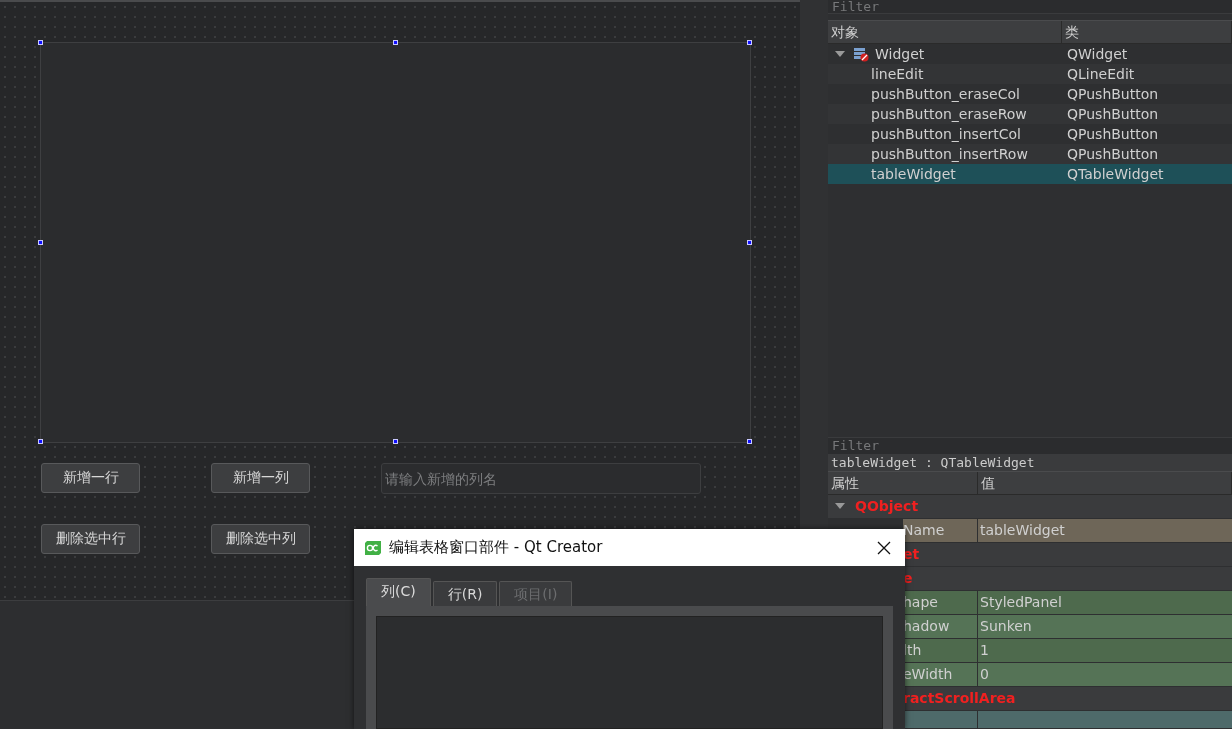  Describe the element at coordinates (1022, 529) in the screenshot. I see `property-value: tableWidget` at that location.